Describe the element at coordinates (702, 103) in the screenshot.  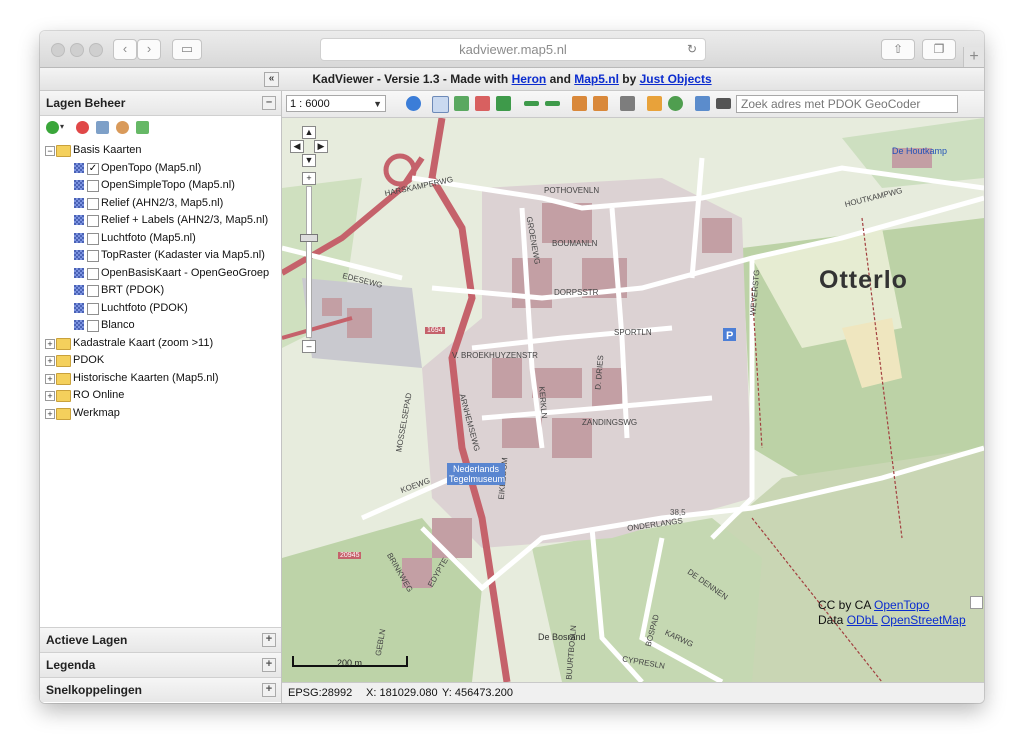
I see `image-export-icon` at that location.